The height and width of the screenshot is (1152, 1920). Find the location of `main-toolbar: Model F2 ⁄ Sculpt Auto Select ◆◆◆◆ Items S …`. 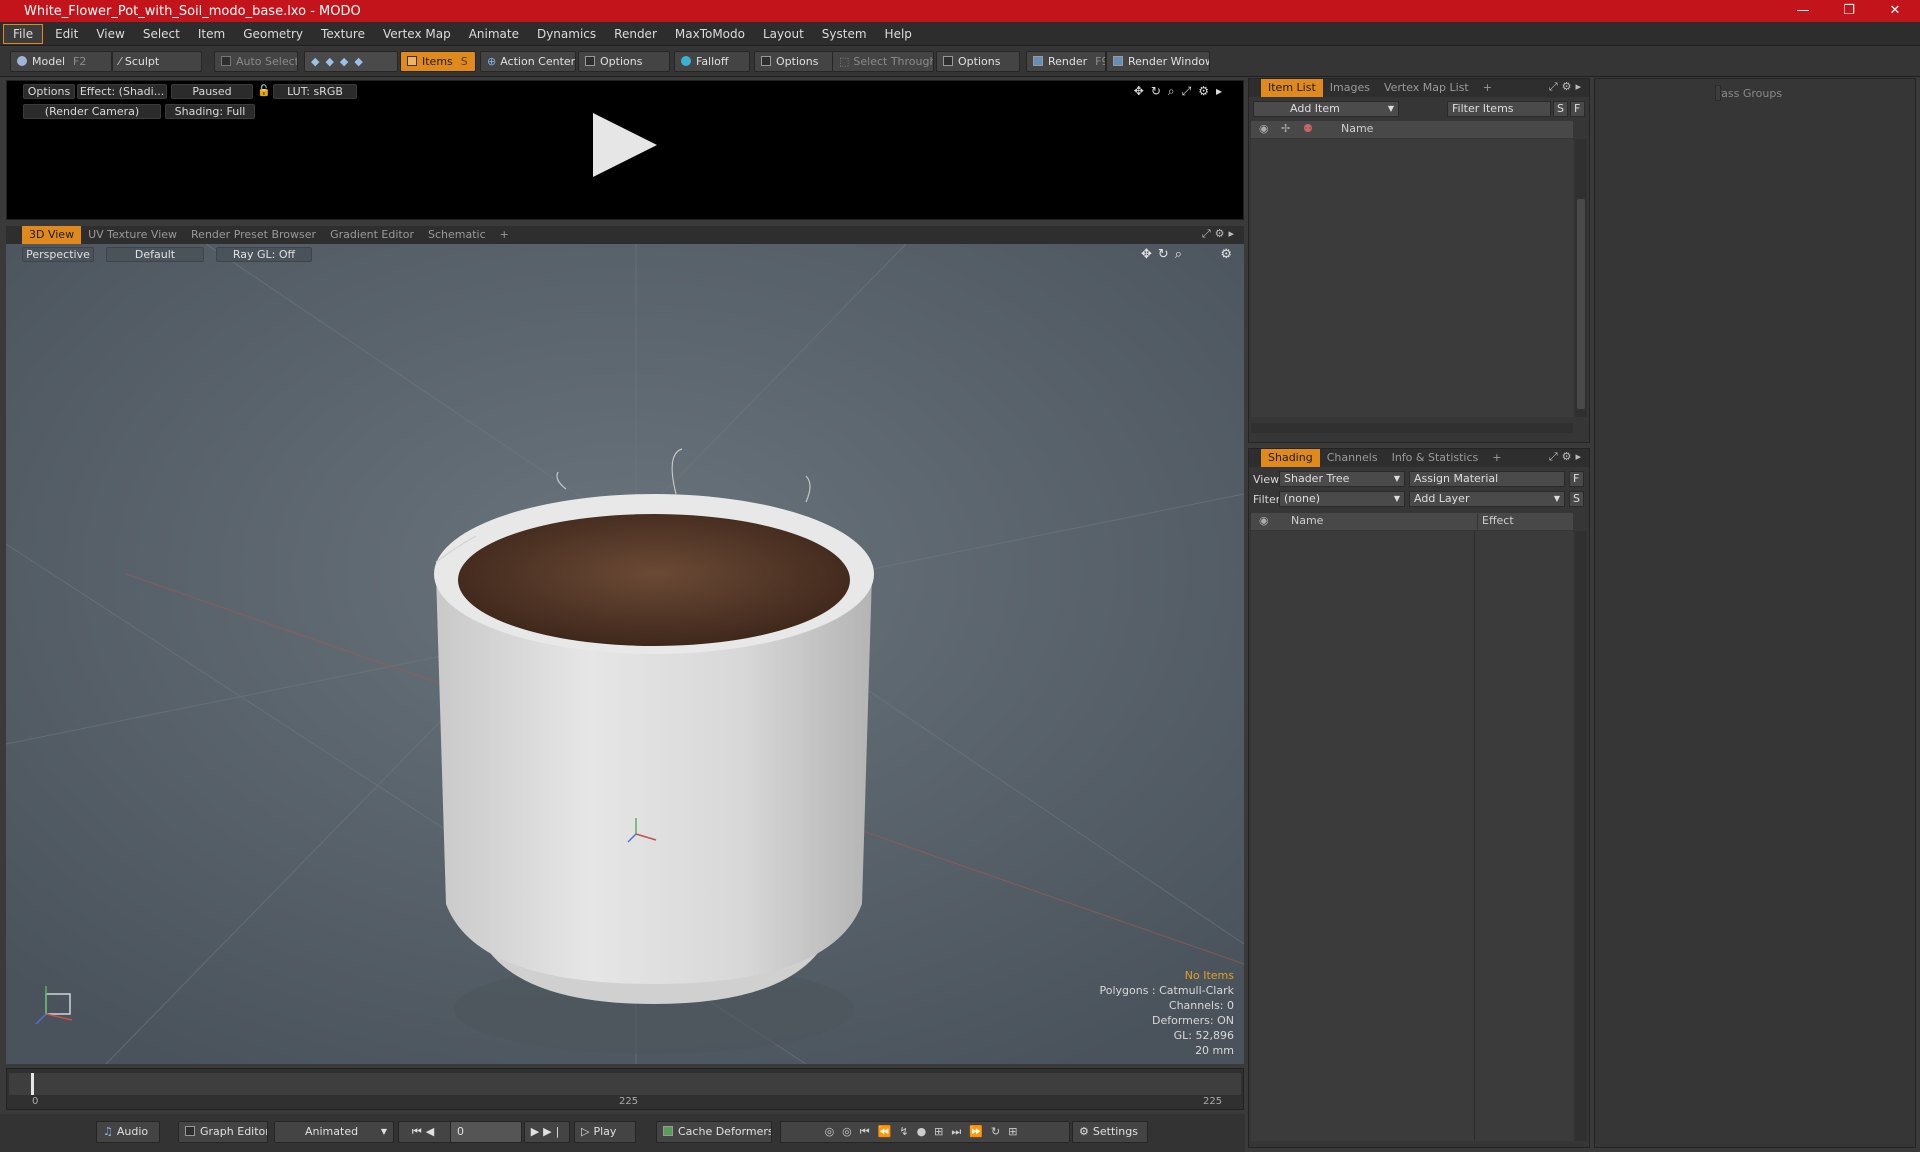

main-toolbar: Model F2 ⁄ Sculpt Auto Select ◆◆◆◆ Items S … is located at coordinates (960, 62).